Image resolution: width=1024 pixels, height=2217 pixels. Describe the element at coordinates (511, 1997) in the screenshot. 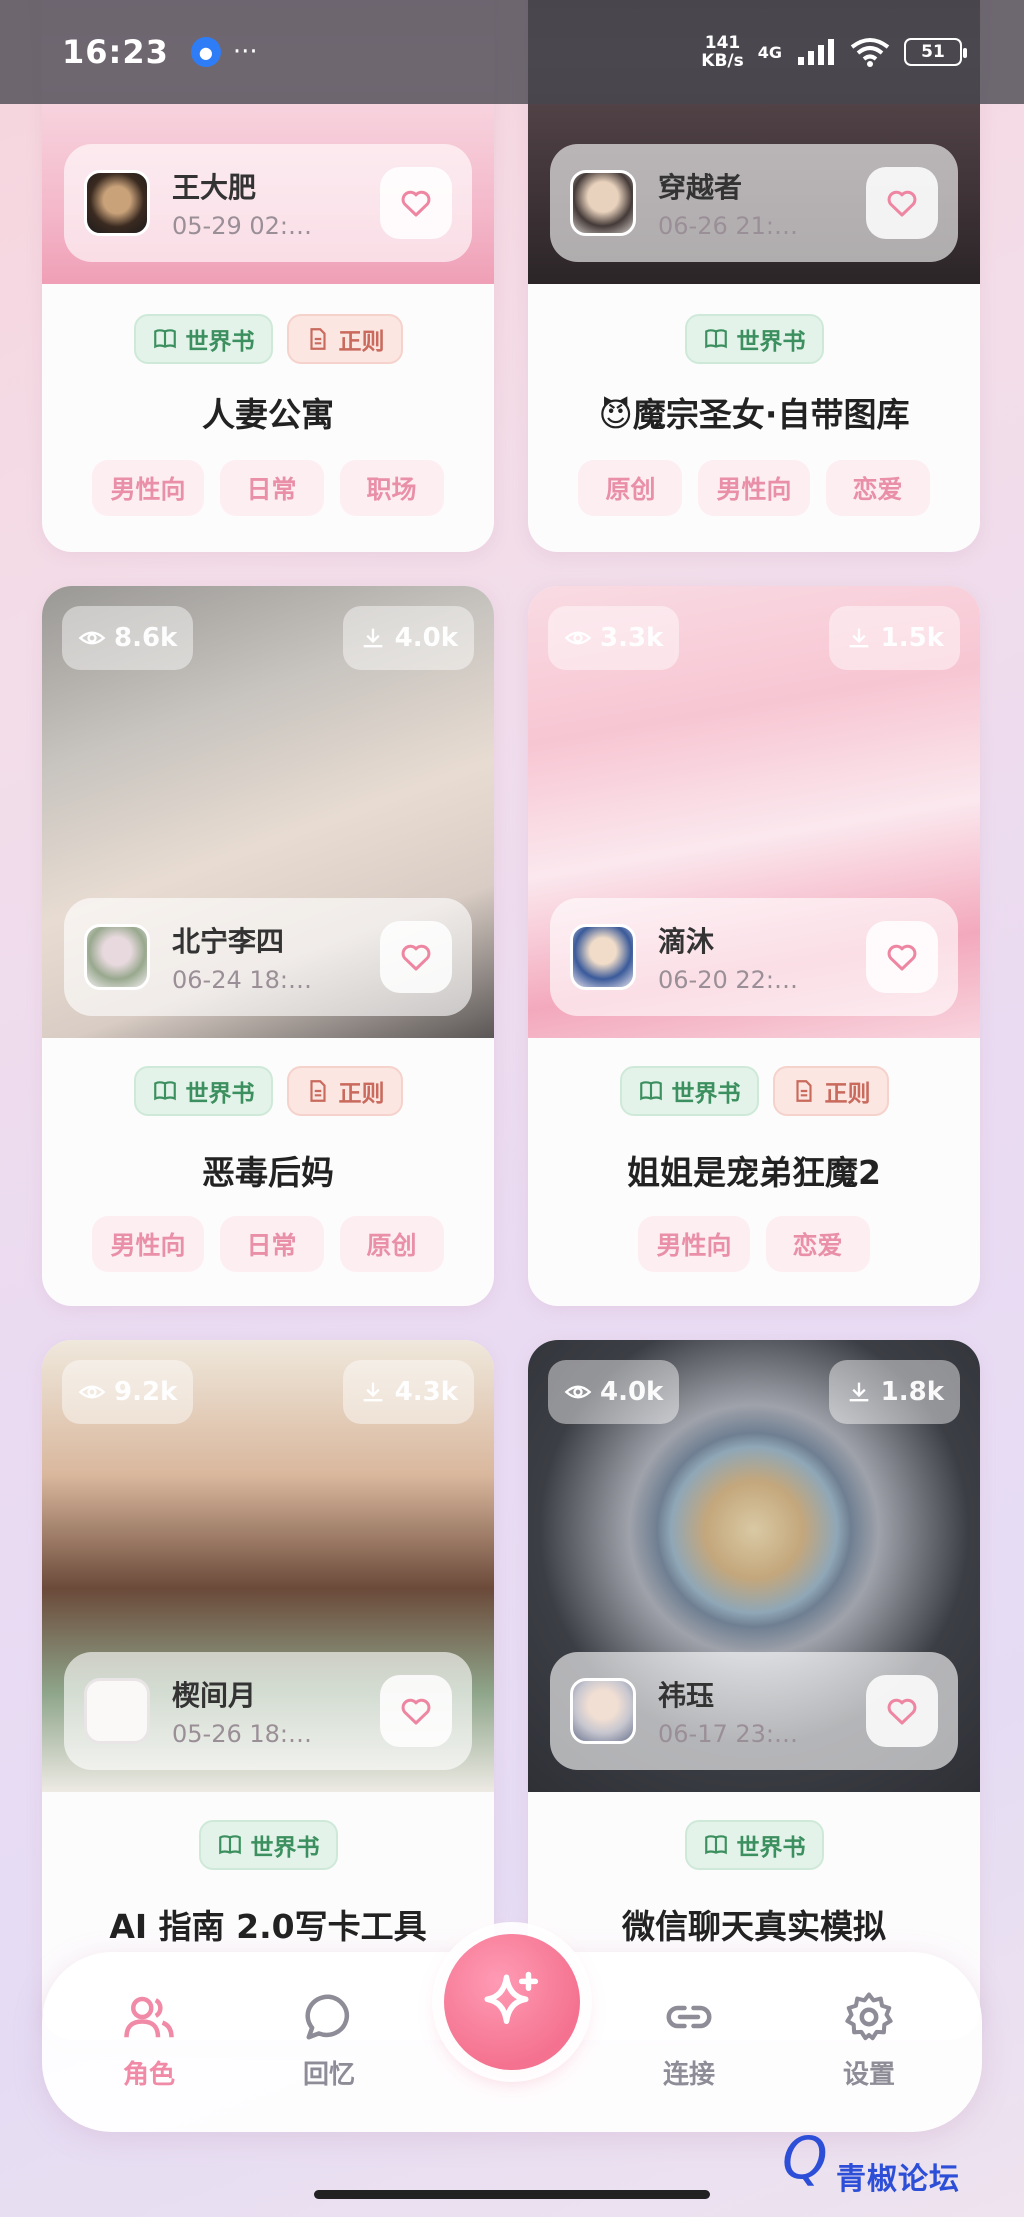

I see `sparkle-icon` at that location.